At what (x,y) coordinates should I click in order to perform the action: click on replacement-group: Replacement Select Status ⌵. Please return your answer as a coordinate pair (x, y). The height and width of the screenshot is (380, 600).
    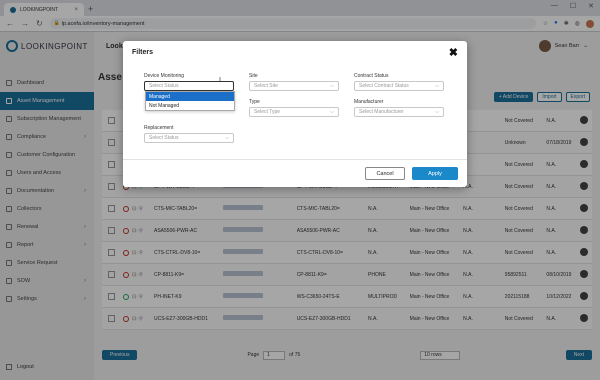
    Looking at the image, I should click on (189, 134).